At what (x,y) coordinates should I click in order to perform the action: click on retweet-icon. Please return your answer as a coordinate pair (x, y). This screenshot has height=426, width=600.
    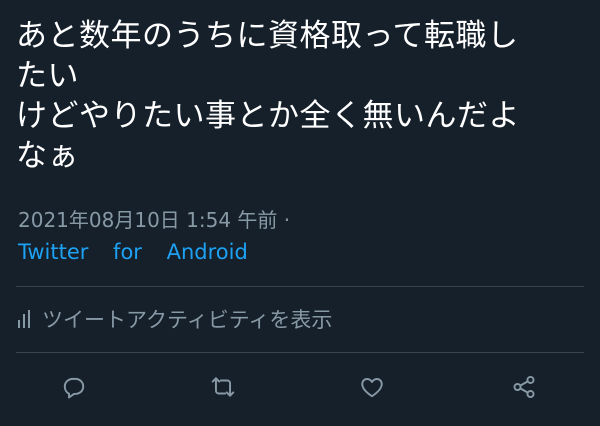
    Looking at the image, I should click on (223, 387).